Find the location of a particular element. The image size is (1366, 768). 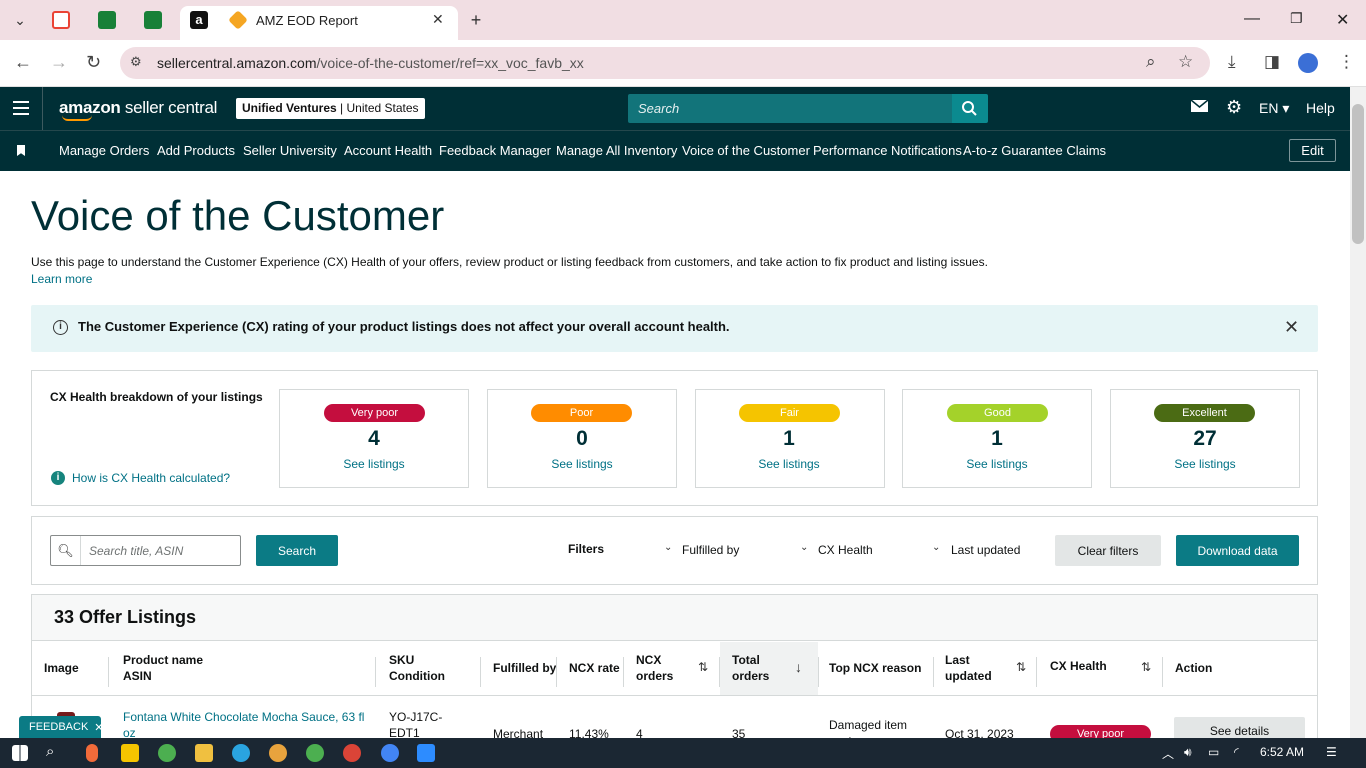

amazon-tab-icon: a is located at coordinates (199, 20).